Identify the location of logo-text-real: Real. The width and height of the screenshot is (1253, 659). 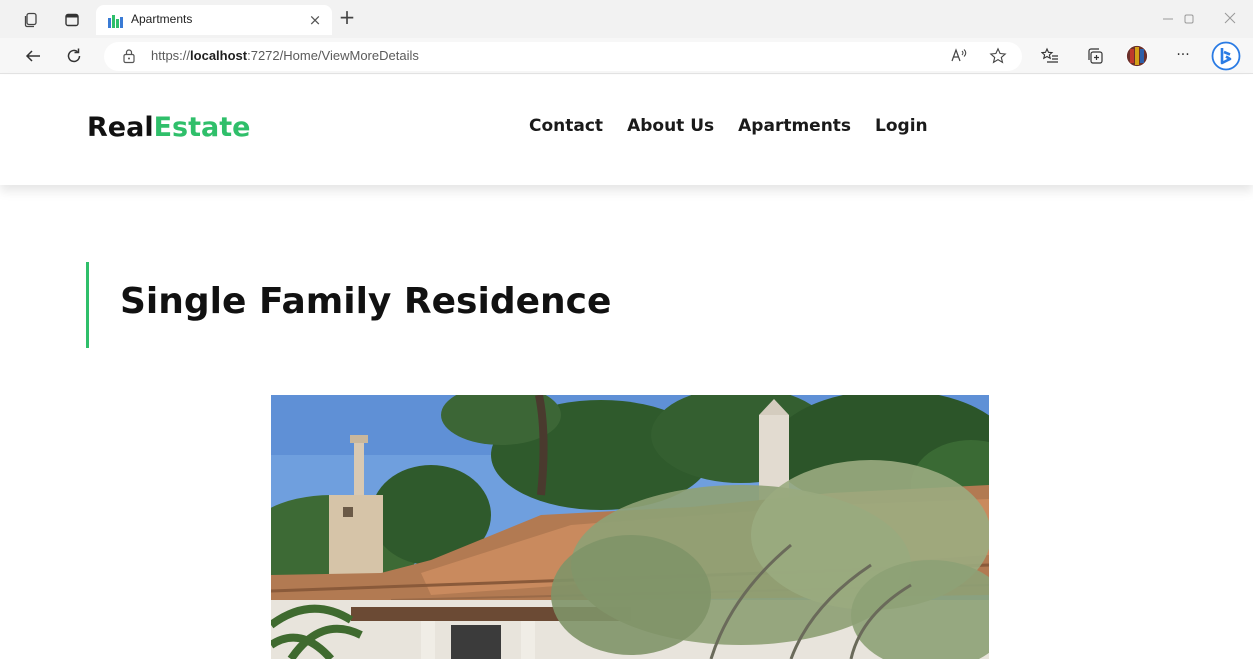
(120, 127).